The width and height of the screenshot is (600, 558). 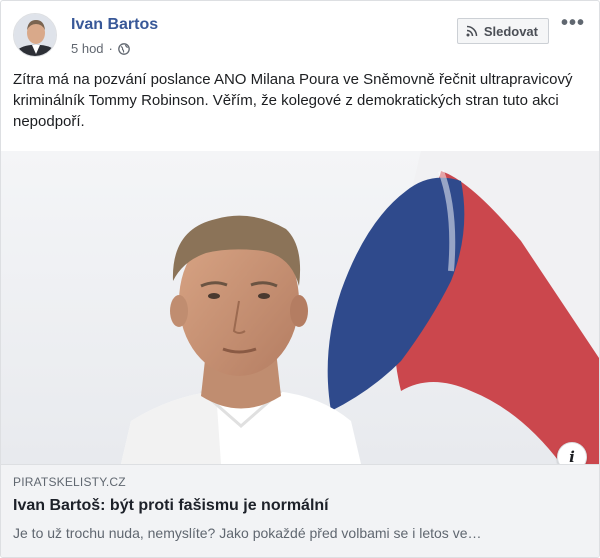 What do you see at coordinates (114, 25) in the screenshot?
I see `author-name: Ivan Bartos` at bounding box center [114, 25].